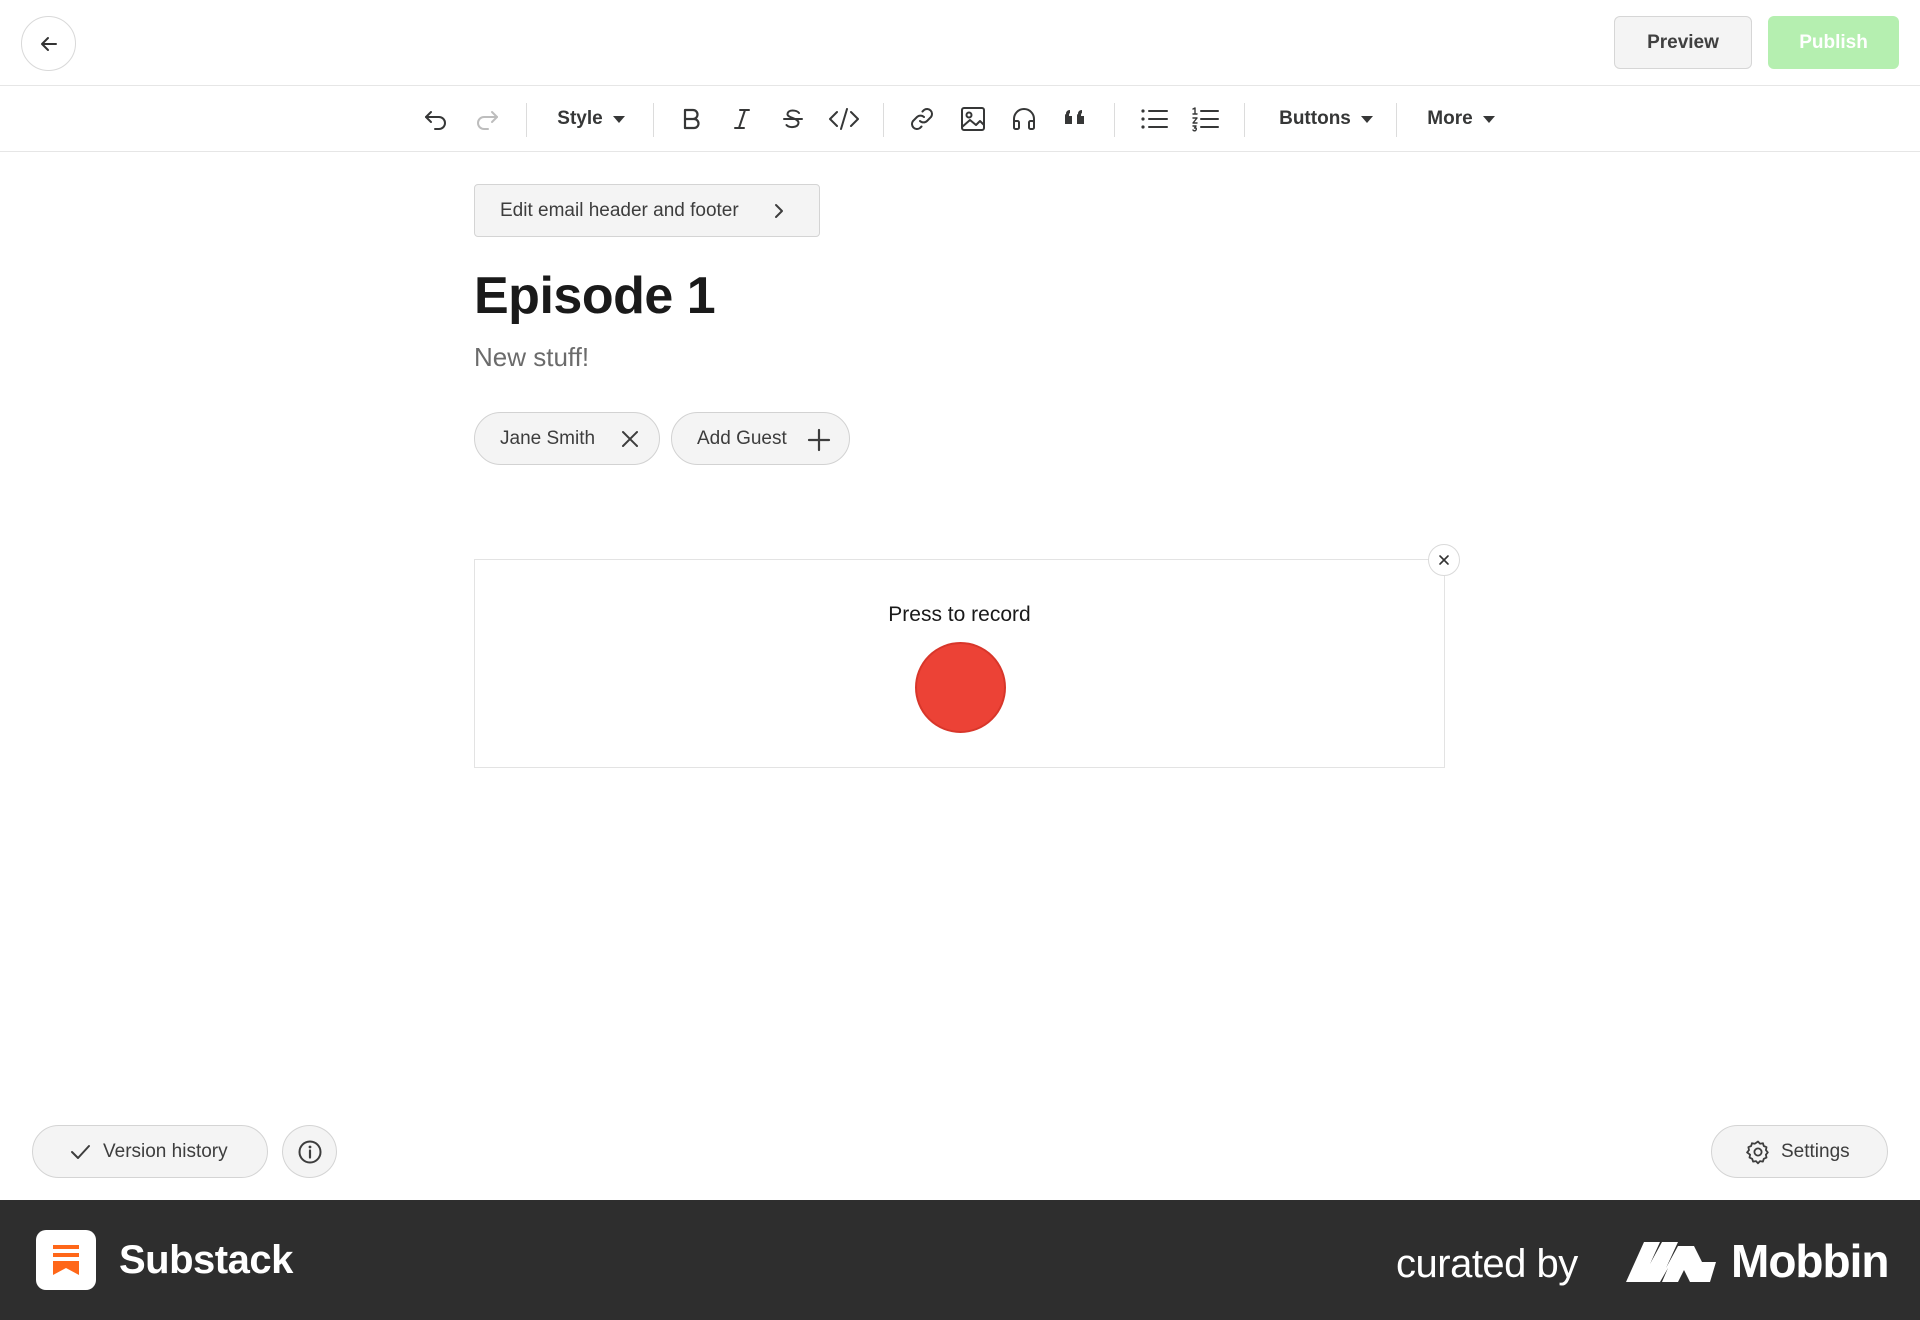 This screenshot has height=1320, width=1920. I want to click on settings-button: Settings, so click(1799, 1151).